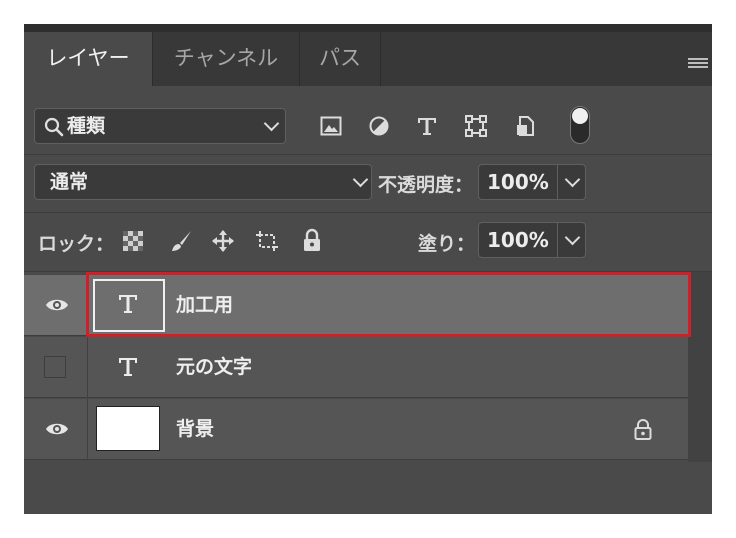 The image size is (736, 538). What do you see at coordinates (203, 182) in the screenshot?
I see `blend-mode-select: 通常` at bounding box center [203, 182].